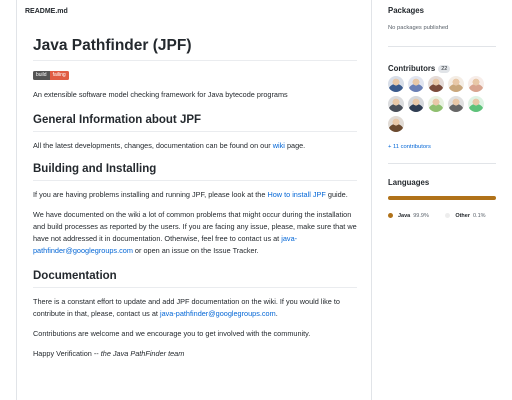  Describe the element at coordinates (409, 147) in the screenshot. I see `more-contributors-link: + 11 contributors` at that location.